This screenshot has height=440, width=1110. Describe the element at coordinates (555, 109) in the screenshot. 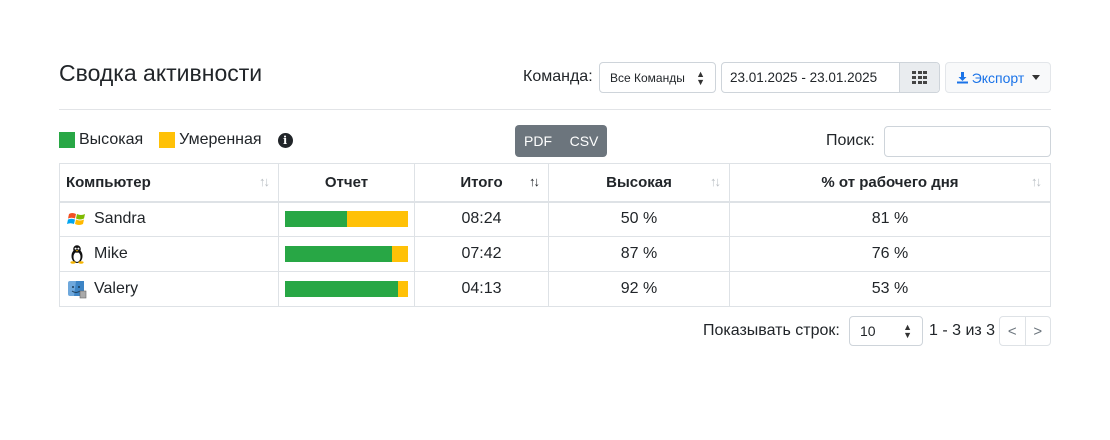

I see `header-divider` at that location.